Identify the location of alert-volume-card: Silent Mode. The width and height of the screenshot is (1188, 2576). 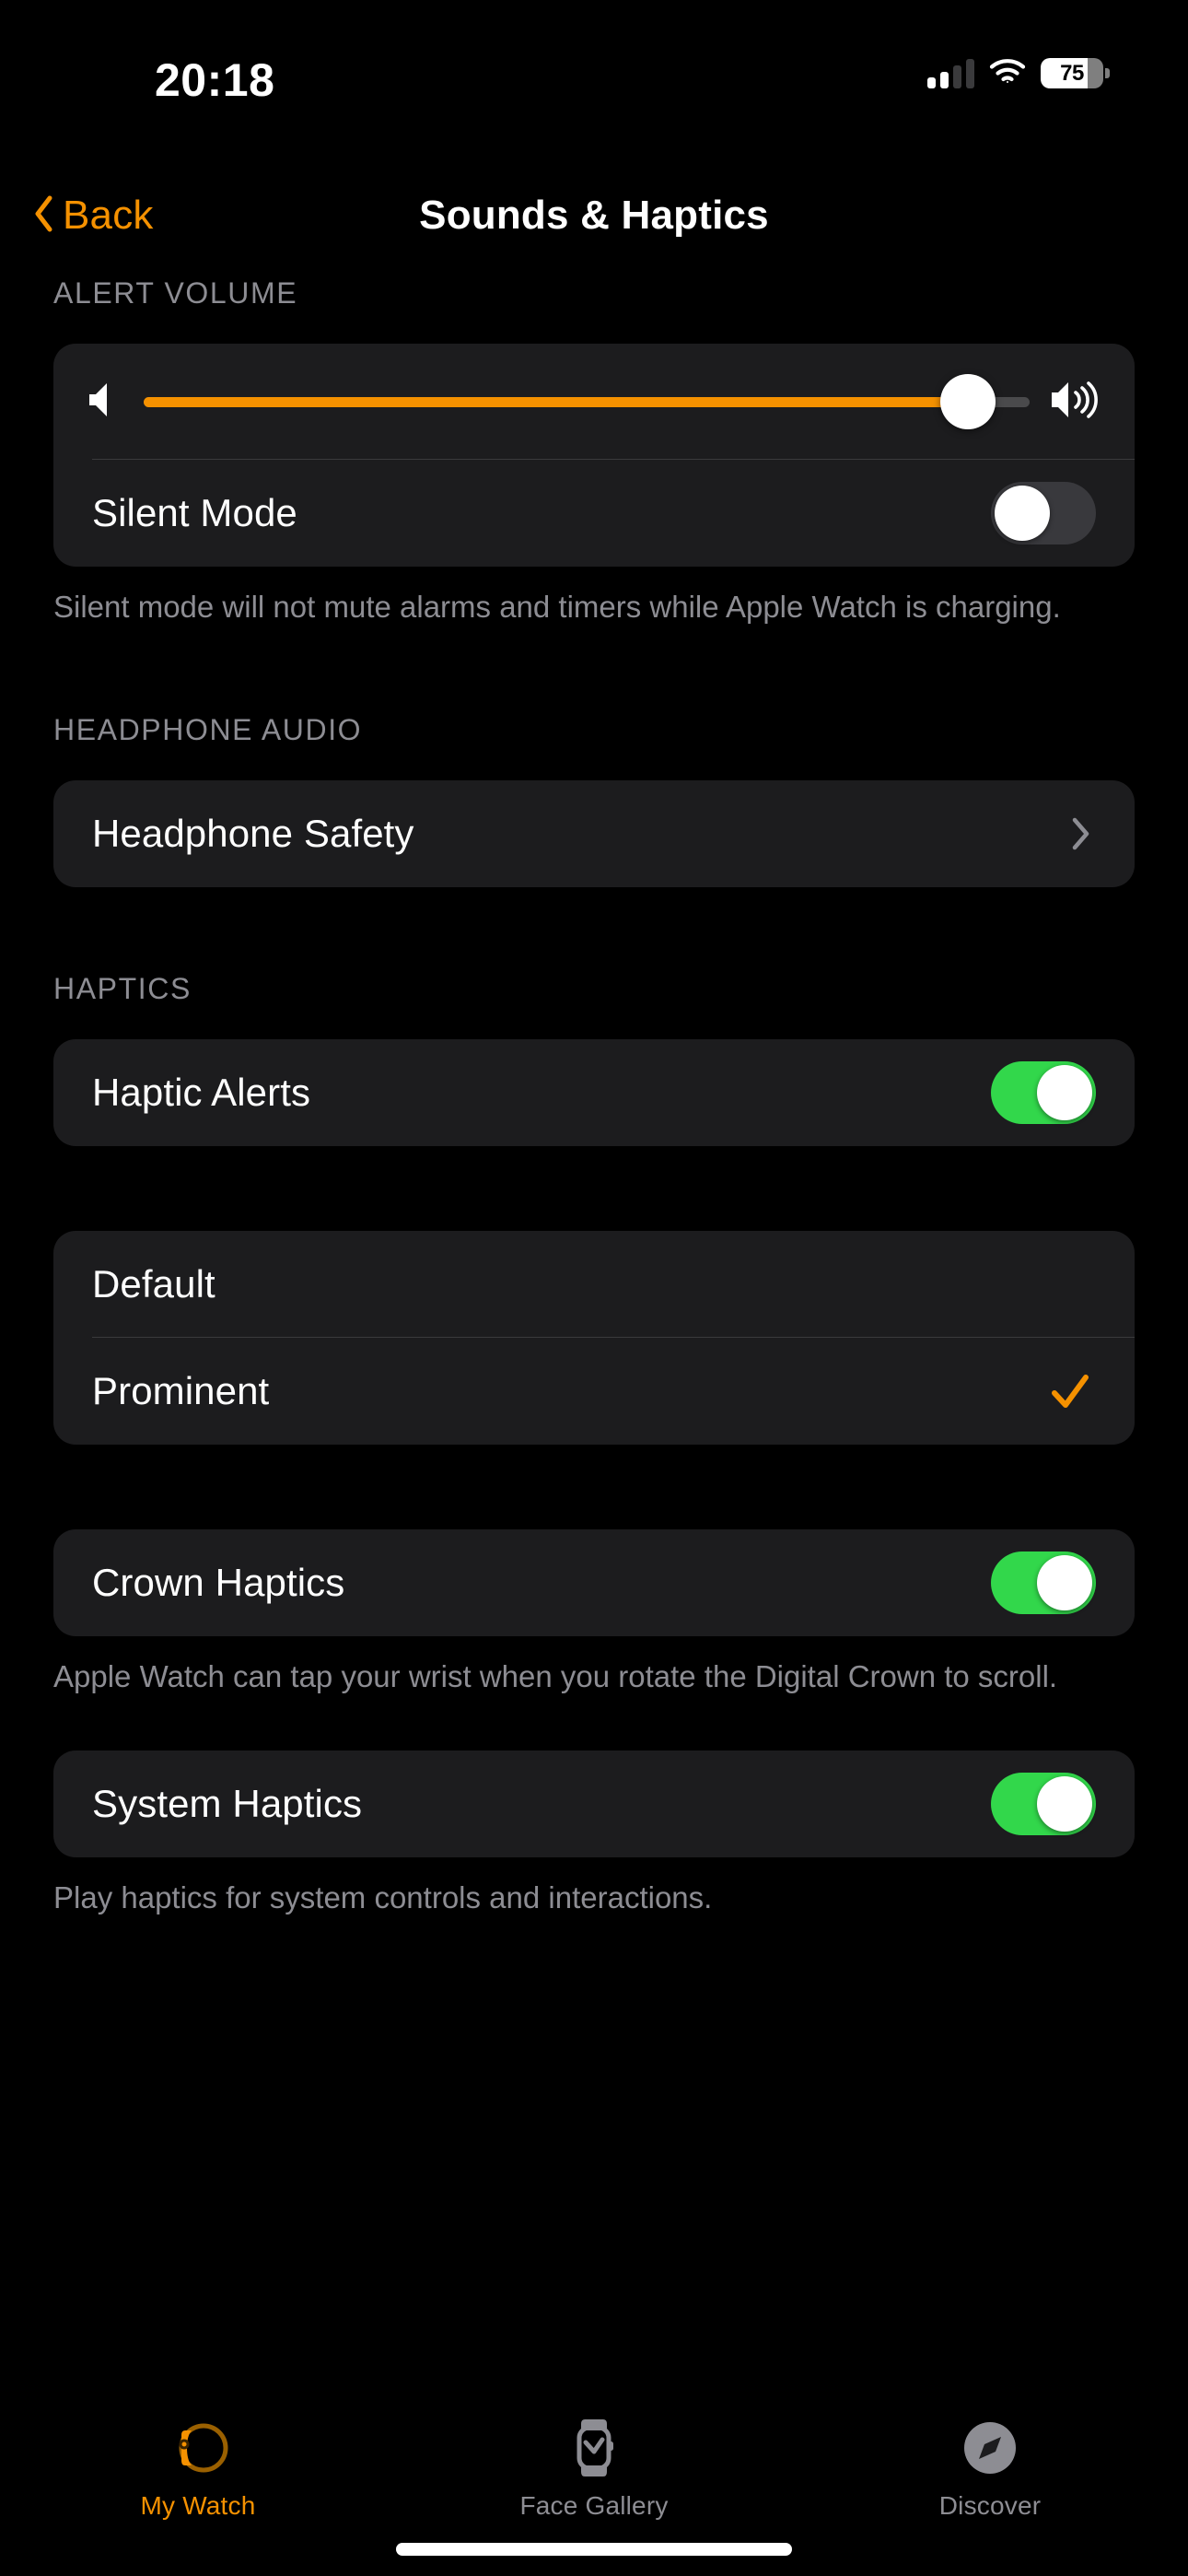
(594, 455).